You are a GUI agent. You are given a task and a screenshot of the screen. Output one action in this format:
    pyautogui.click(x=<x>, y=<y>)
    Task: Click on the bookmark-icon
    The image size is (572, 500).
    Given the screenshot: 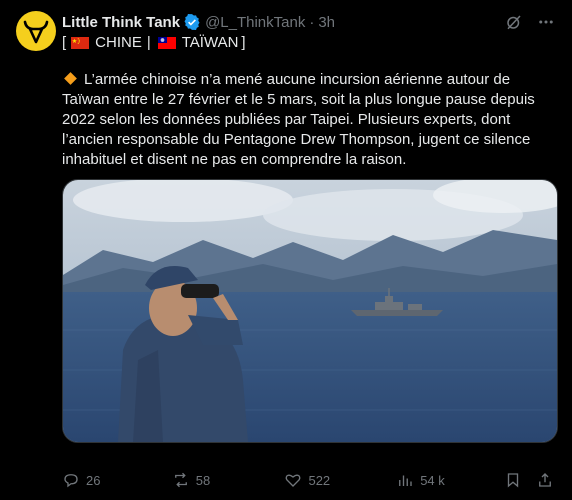 What is the action you would take?
    pyautogui.click(x=513, y=480)
    